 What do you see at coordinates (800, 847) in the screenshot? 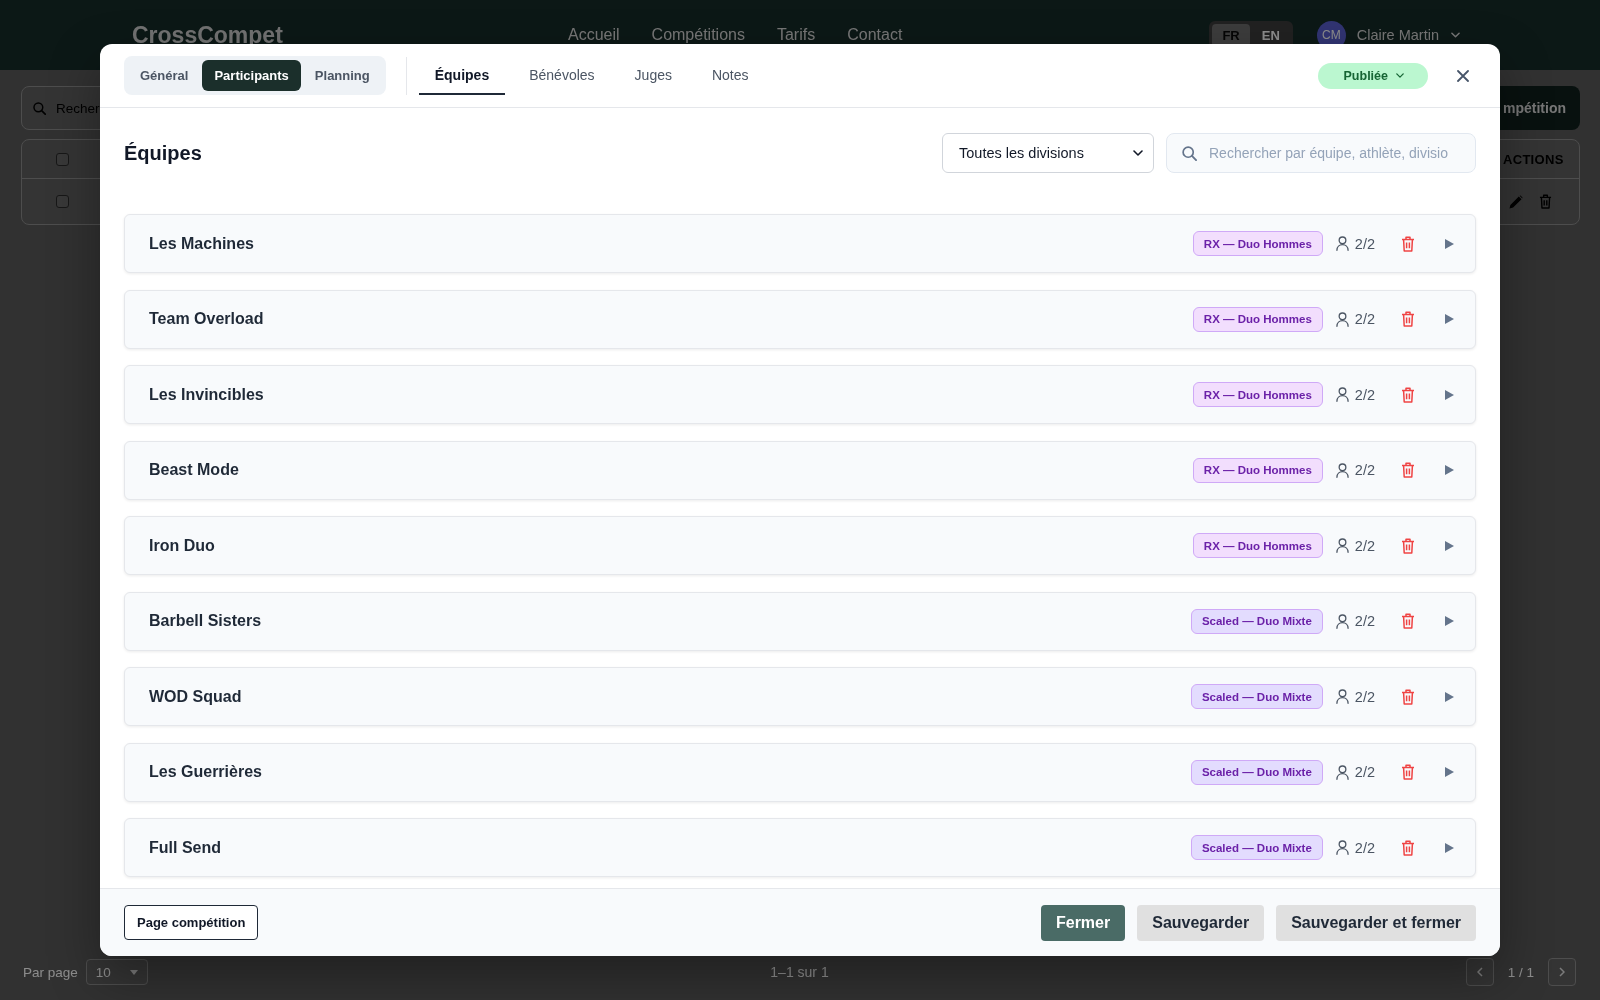
I see `team-row: Full Send Scaled — Duo Mixte 2/2` at bounding box center [800, 847].